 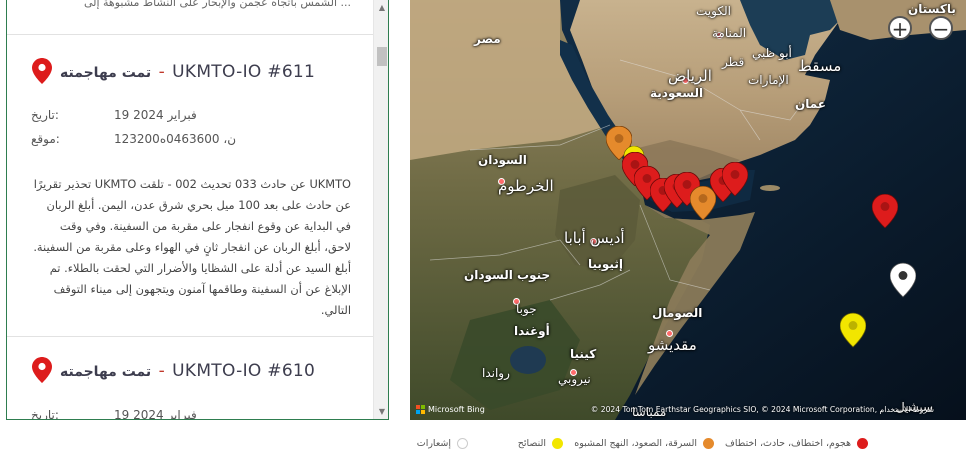 I want to click on bing-logo-text: Microsoft Bing, so click(x=456, y=409).